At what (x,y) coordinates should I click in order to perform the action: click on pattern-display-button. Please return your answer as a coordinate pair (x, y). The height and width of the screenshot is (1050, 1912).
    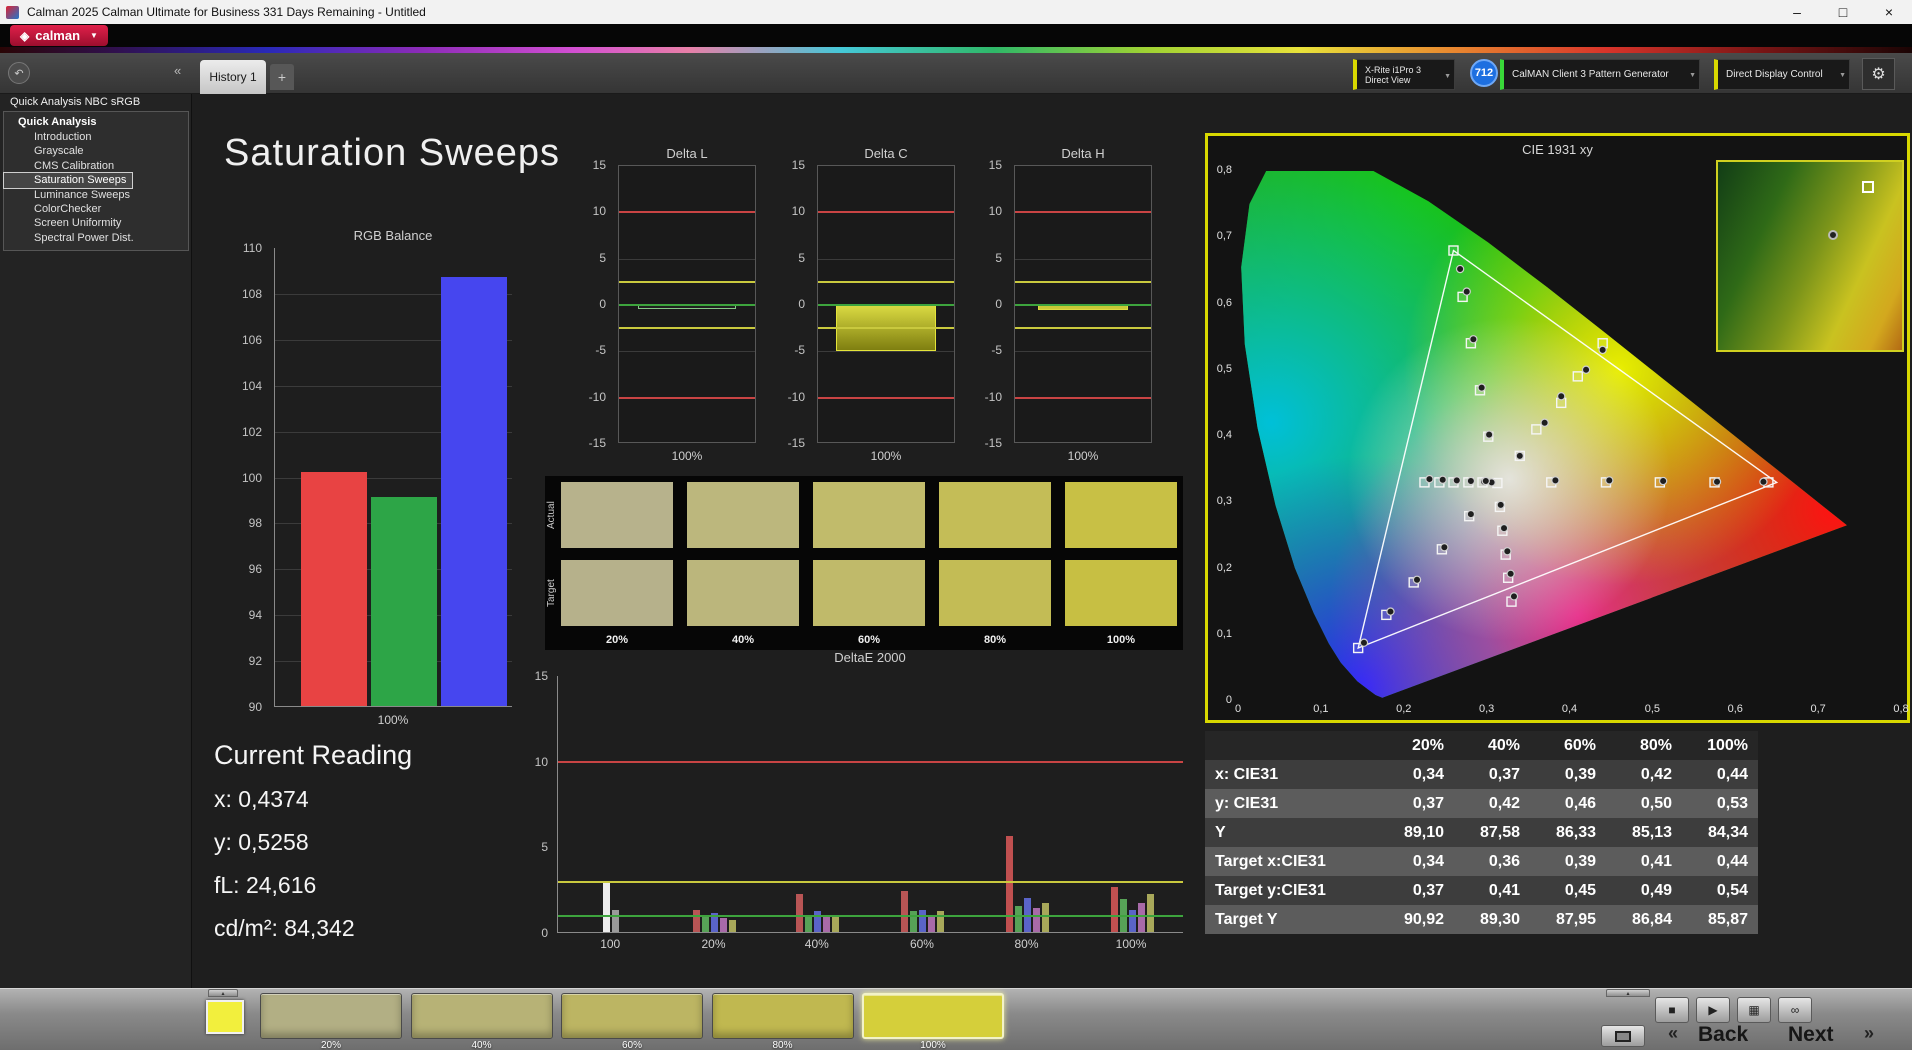
    Looking at the image, I should click on (1623, 1036).